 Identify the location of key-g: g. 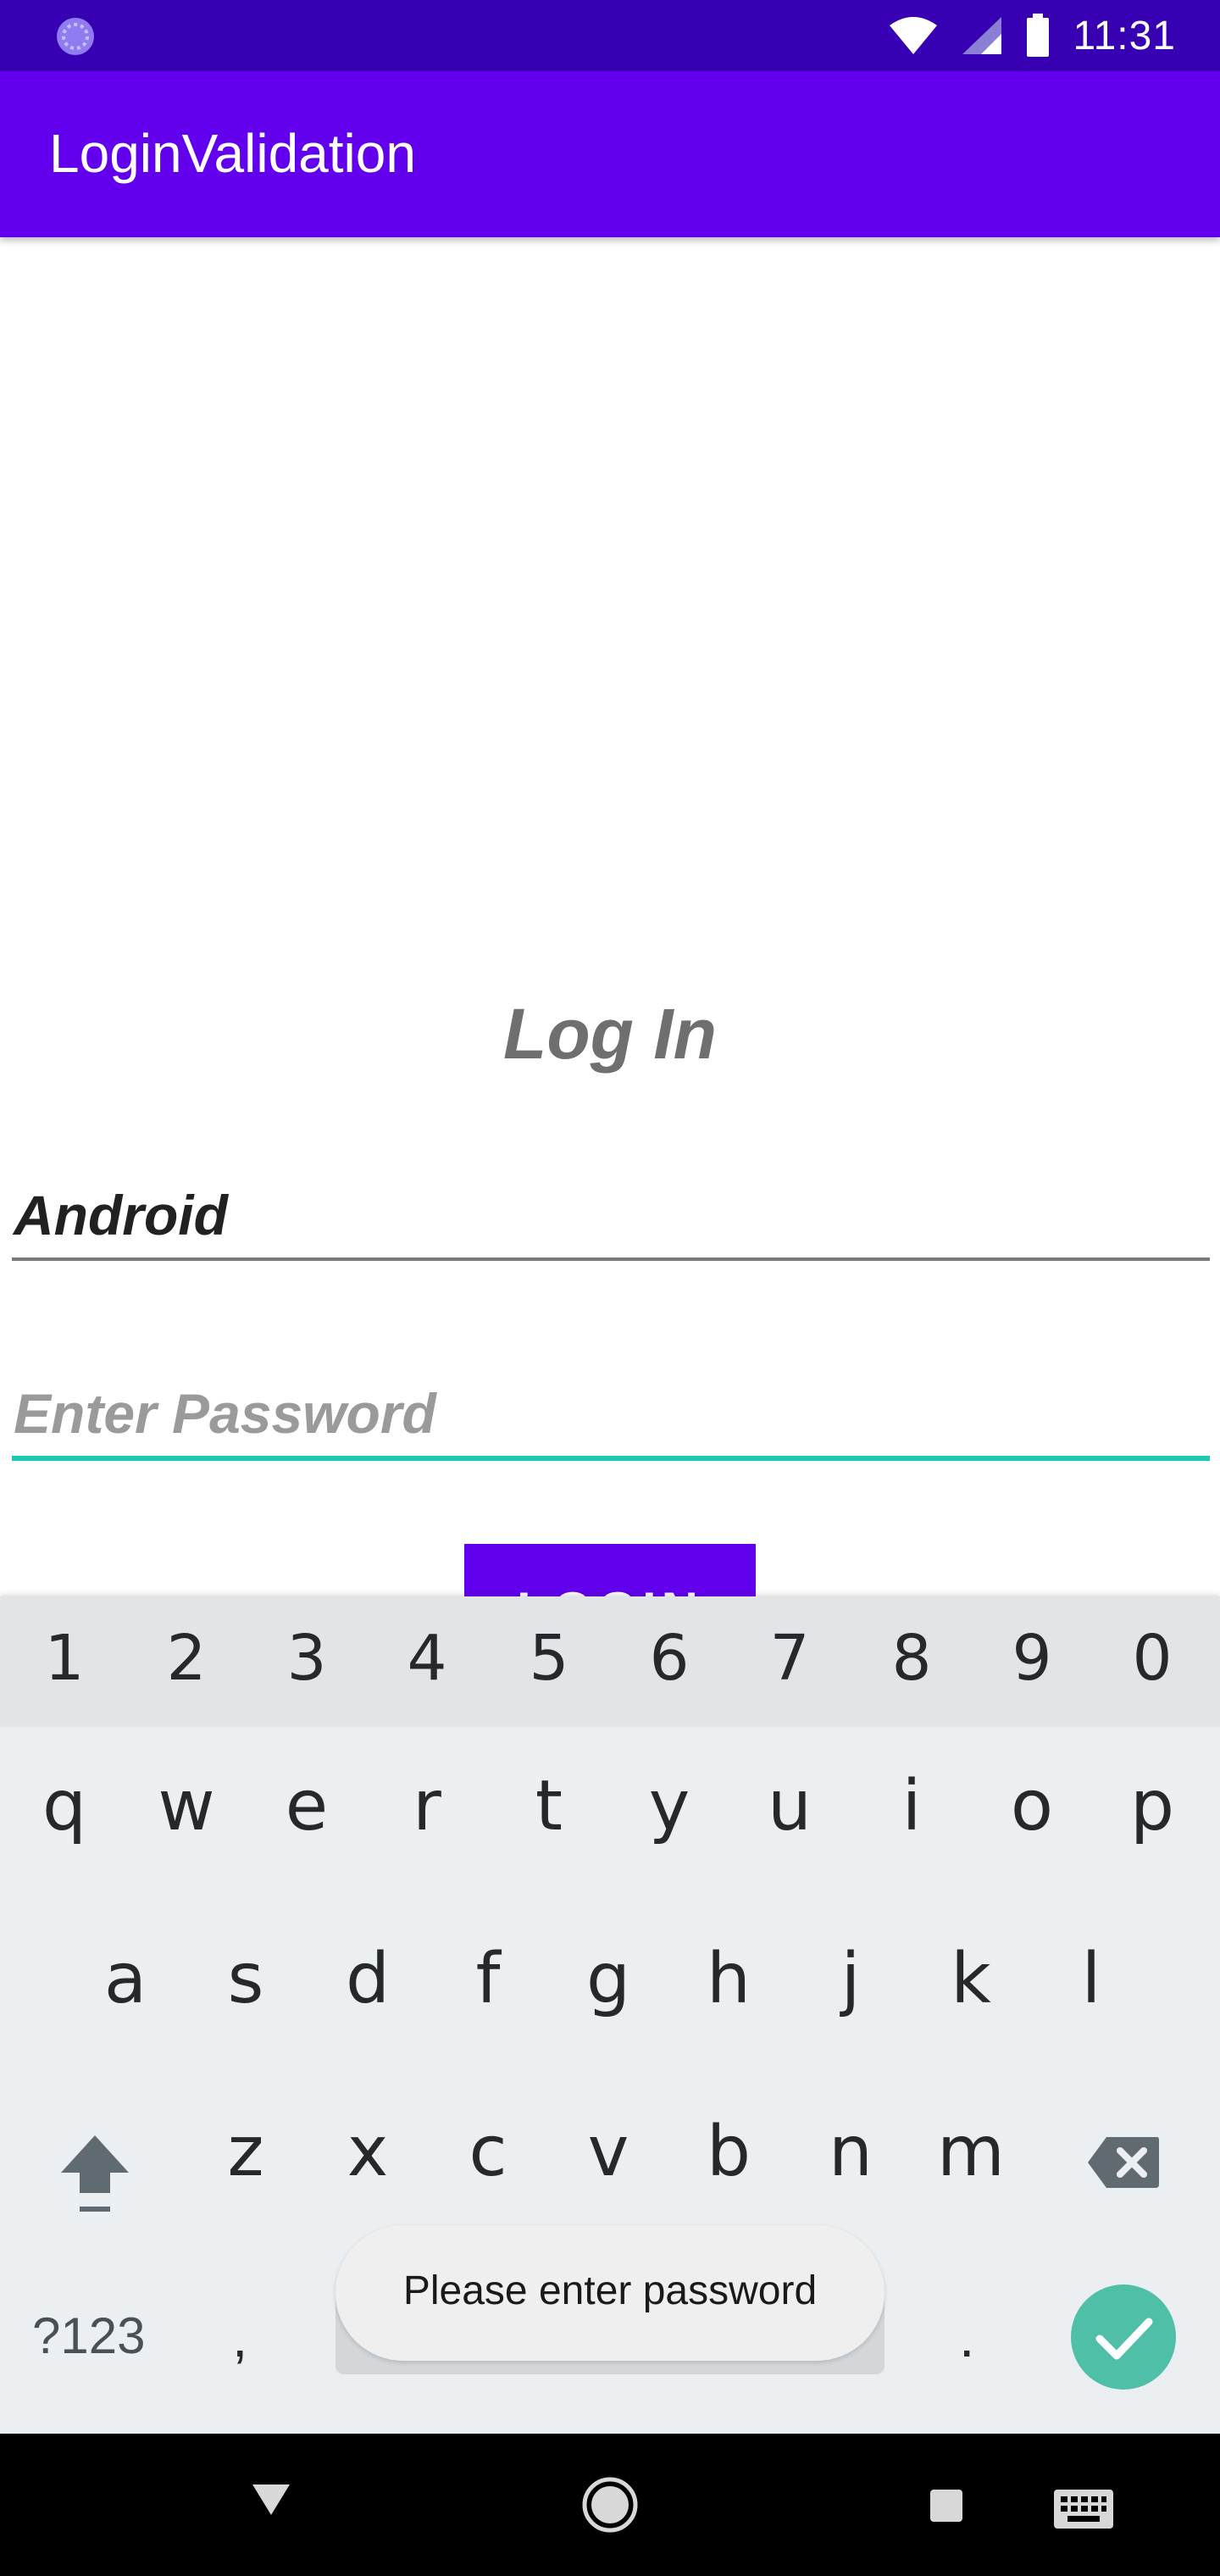
(608, 1979).